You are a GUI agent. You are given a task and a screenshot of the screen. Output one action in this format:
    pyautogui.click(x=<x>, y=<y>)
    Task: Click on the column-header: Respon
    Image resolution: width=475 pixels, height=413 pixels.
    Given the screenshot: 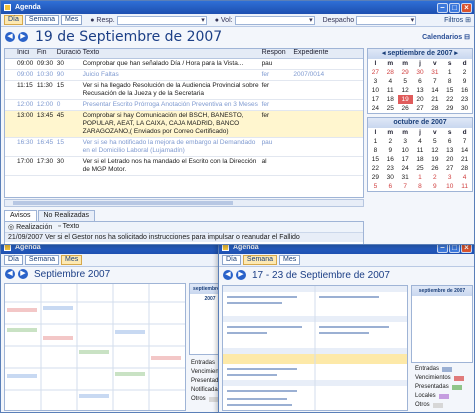 What is the action you would take?
    pyautogui.click(x=276, y=53)
    